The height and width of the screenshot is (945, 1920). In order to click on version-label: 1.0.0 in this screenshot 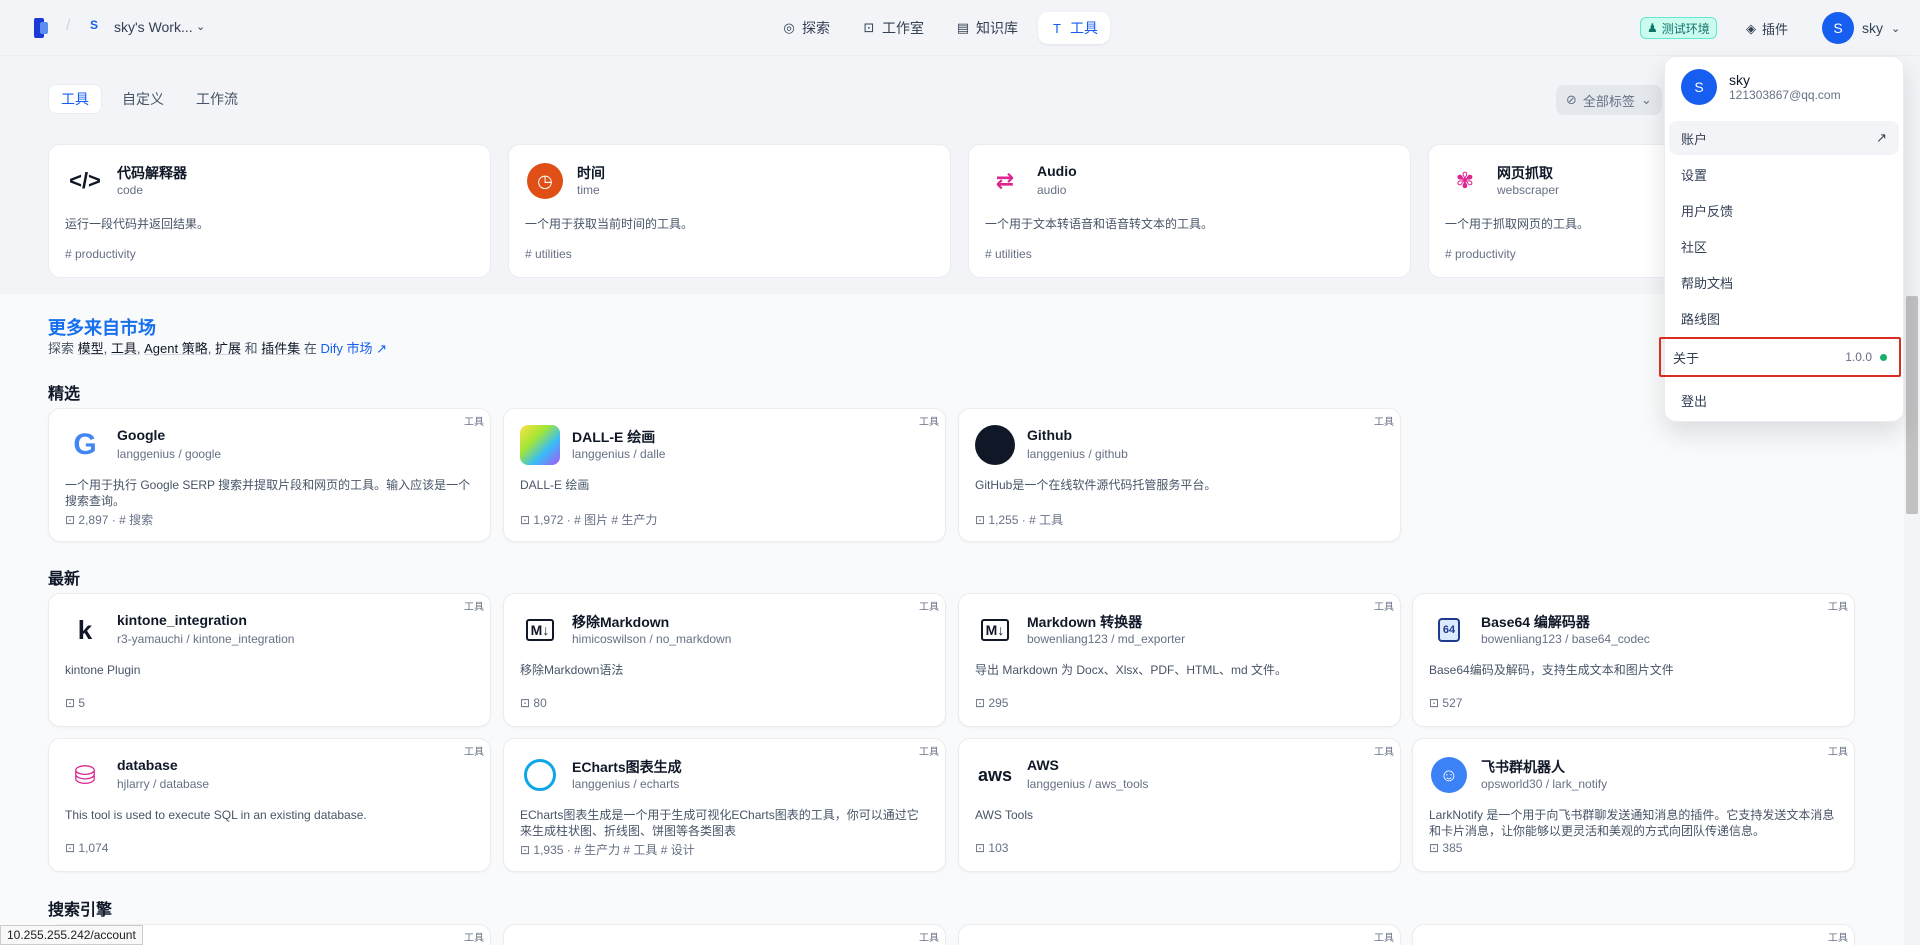, I will do `click(1858, 357)`.